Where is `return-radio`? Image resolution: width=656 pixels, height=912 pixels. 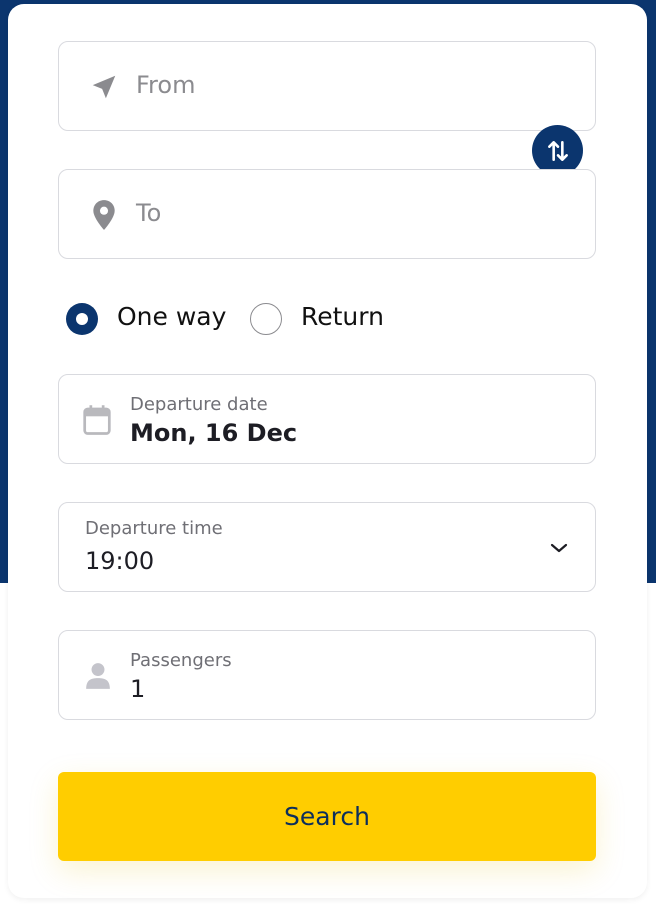
return-radio is located at coordinates (266, 319).